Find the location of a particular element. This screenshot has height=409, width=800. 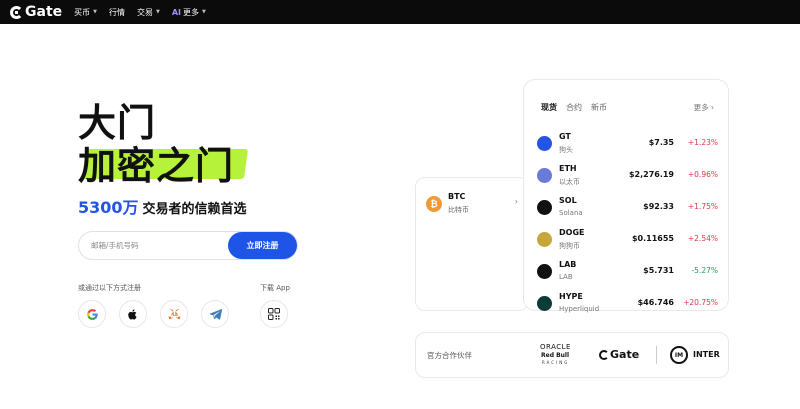

coin-change: +1.23% is located at coordinates (702, 142).